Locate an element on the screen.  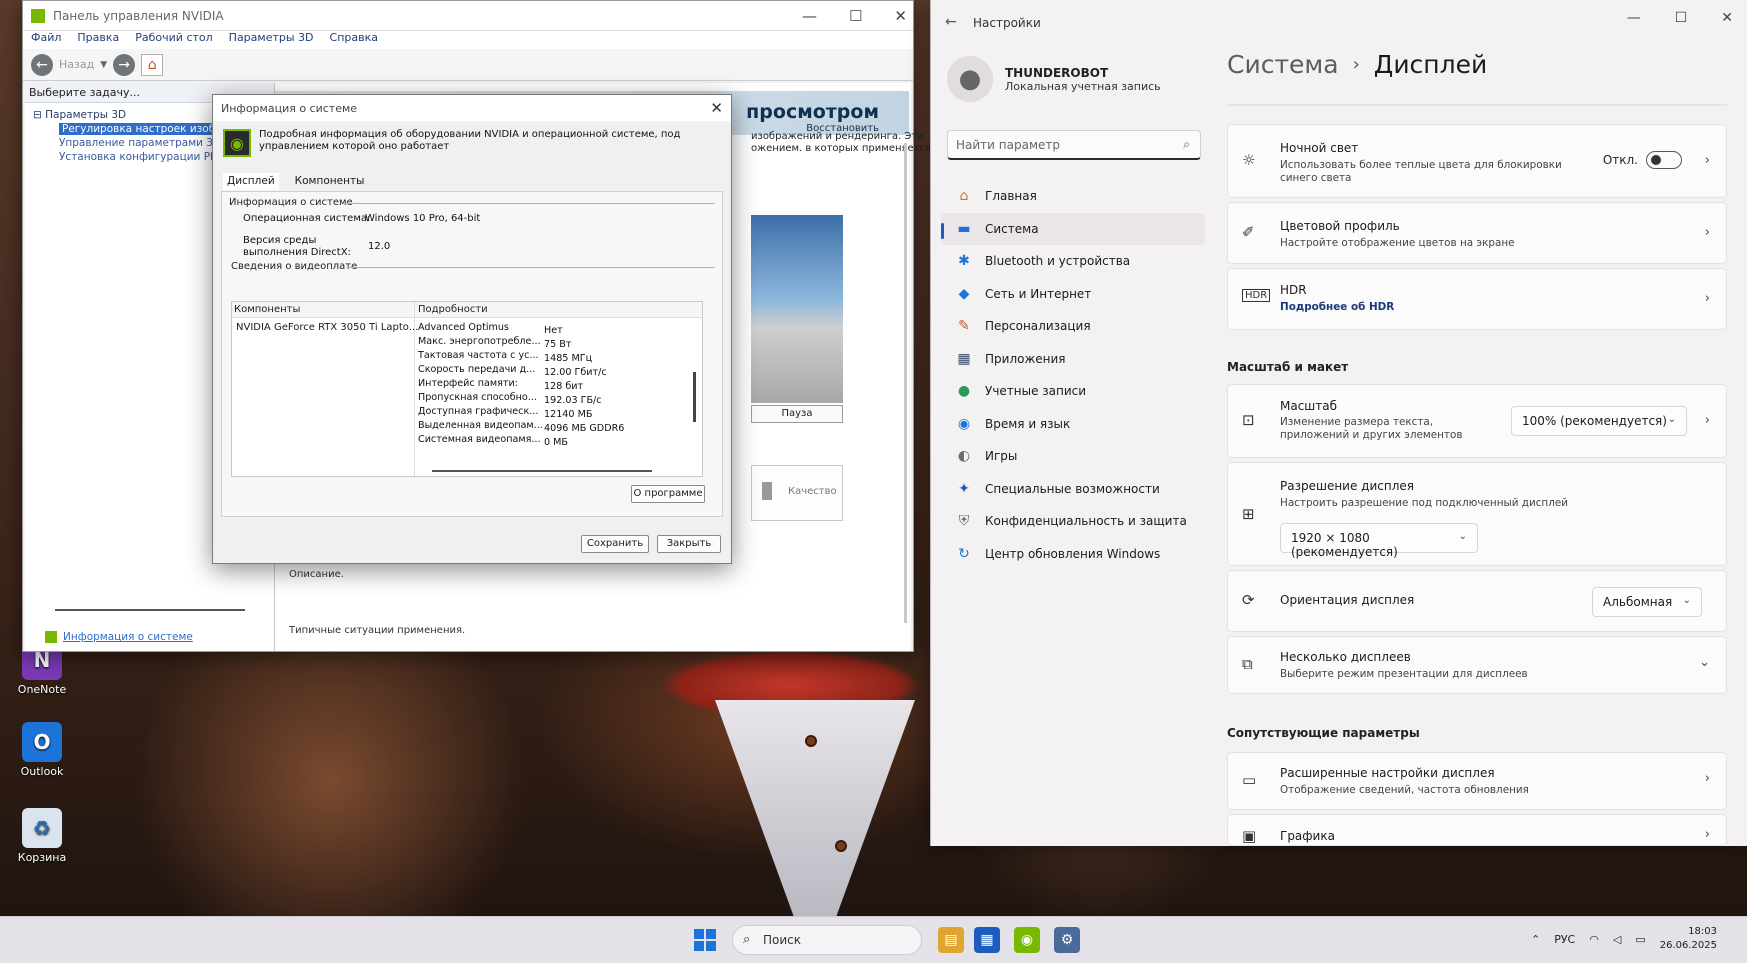
taskbar-search: ⌕ Поиск is located at coordinates (827, 940).